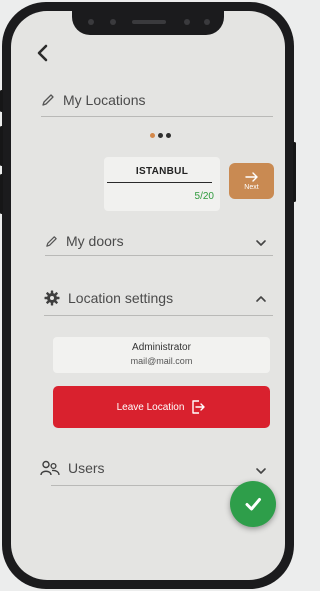  I want to click on location-underline, so click(159, 182).